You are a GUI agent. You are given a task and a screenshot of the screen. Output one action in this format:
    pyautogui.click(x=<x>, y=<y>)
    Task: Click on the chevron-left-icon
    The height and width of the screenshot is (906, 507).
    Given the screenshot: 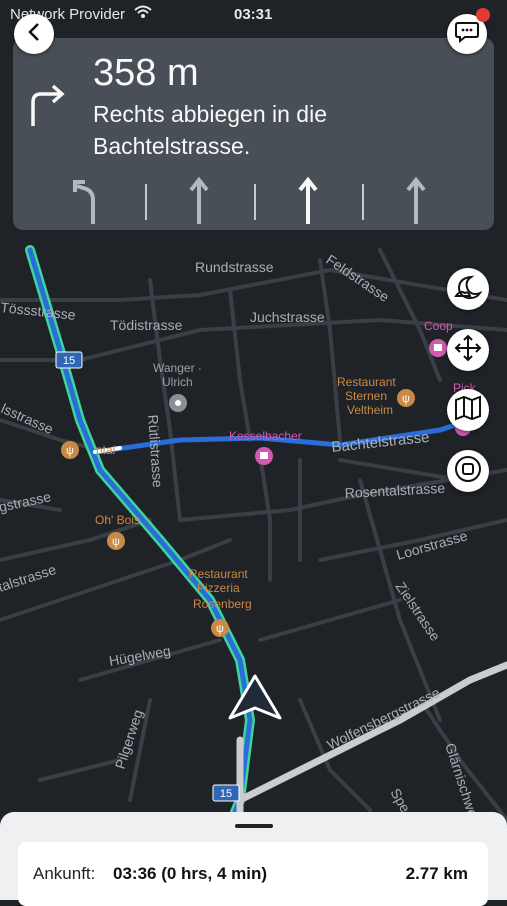 What is the action you would take?
    pyautogui.click(x=34, y=34)
    